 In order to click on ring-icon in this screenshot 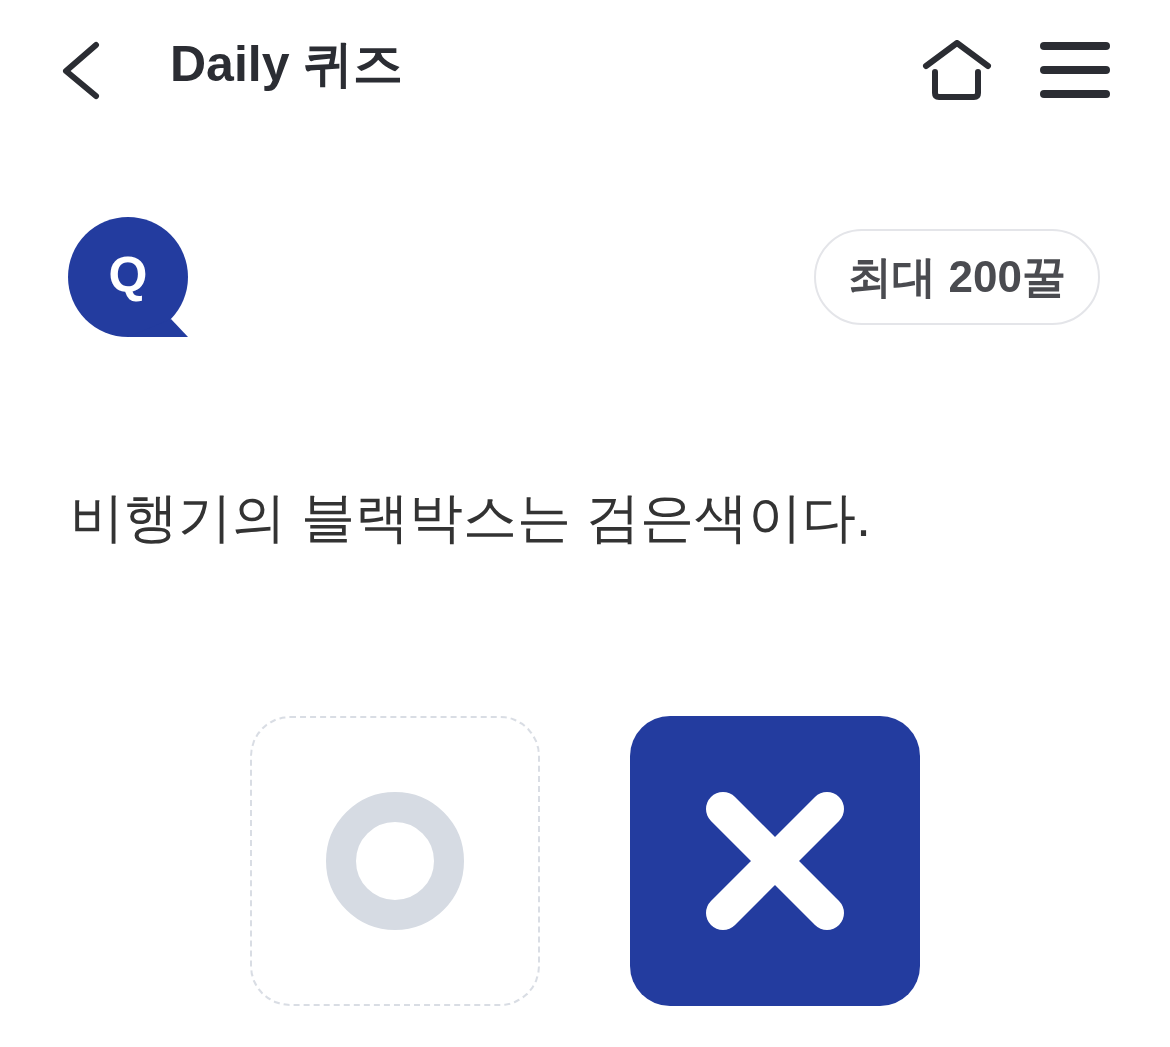, I will do `click(395, 861)`.